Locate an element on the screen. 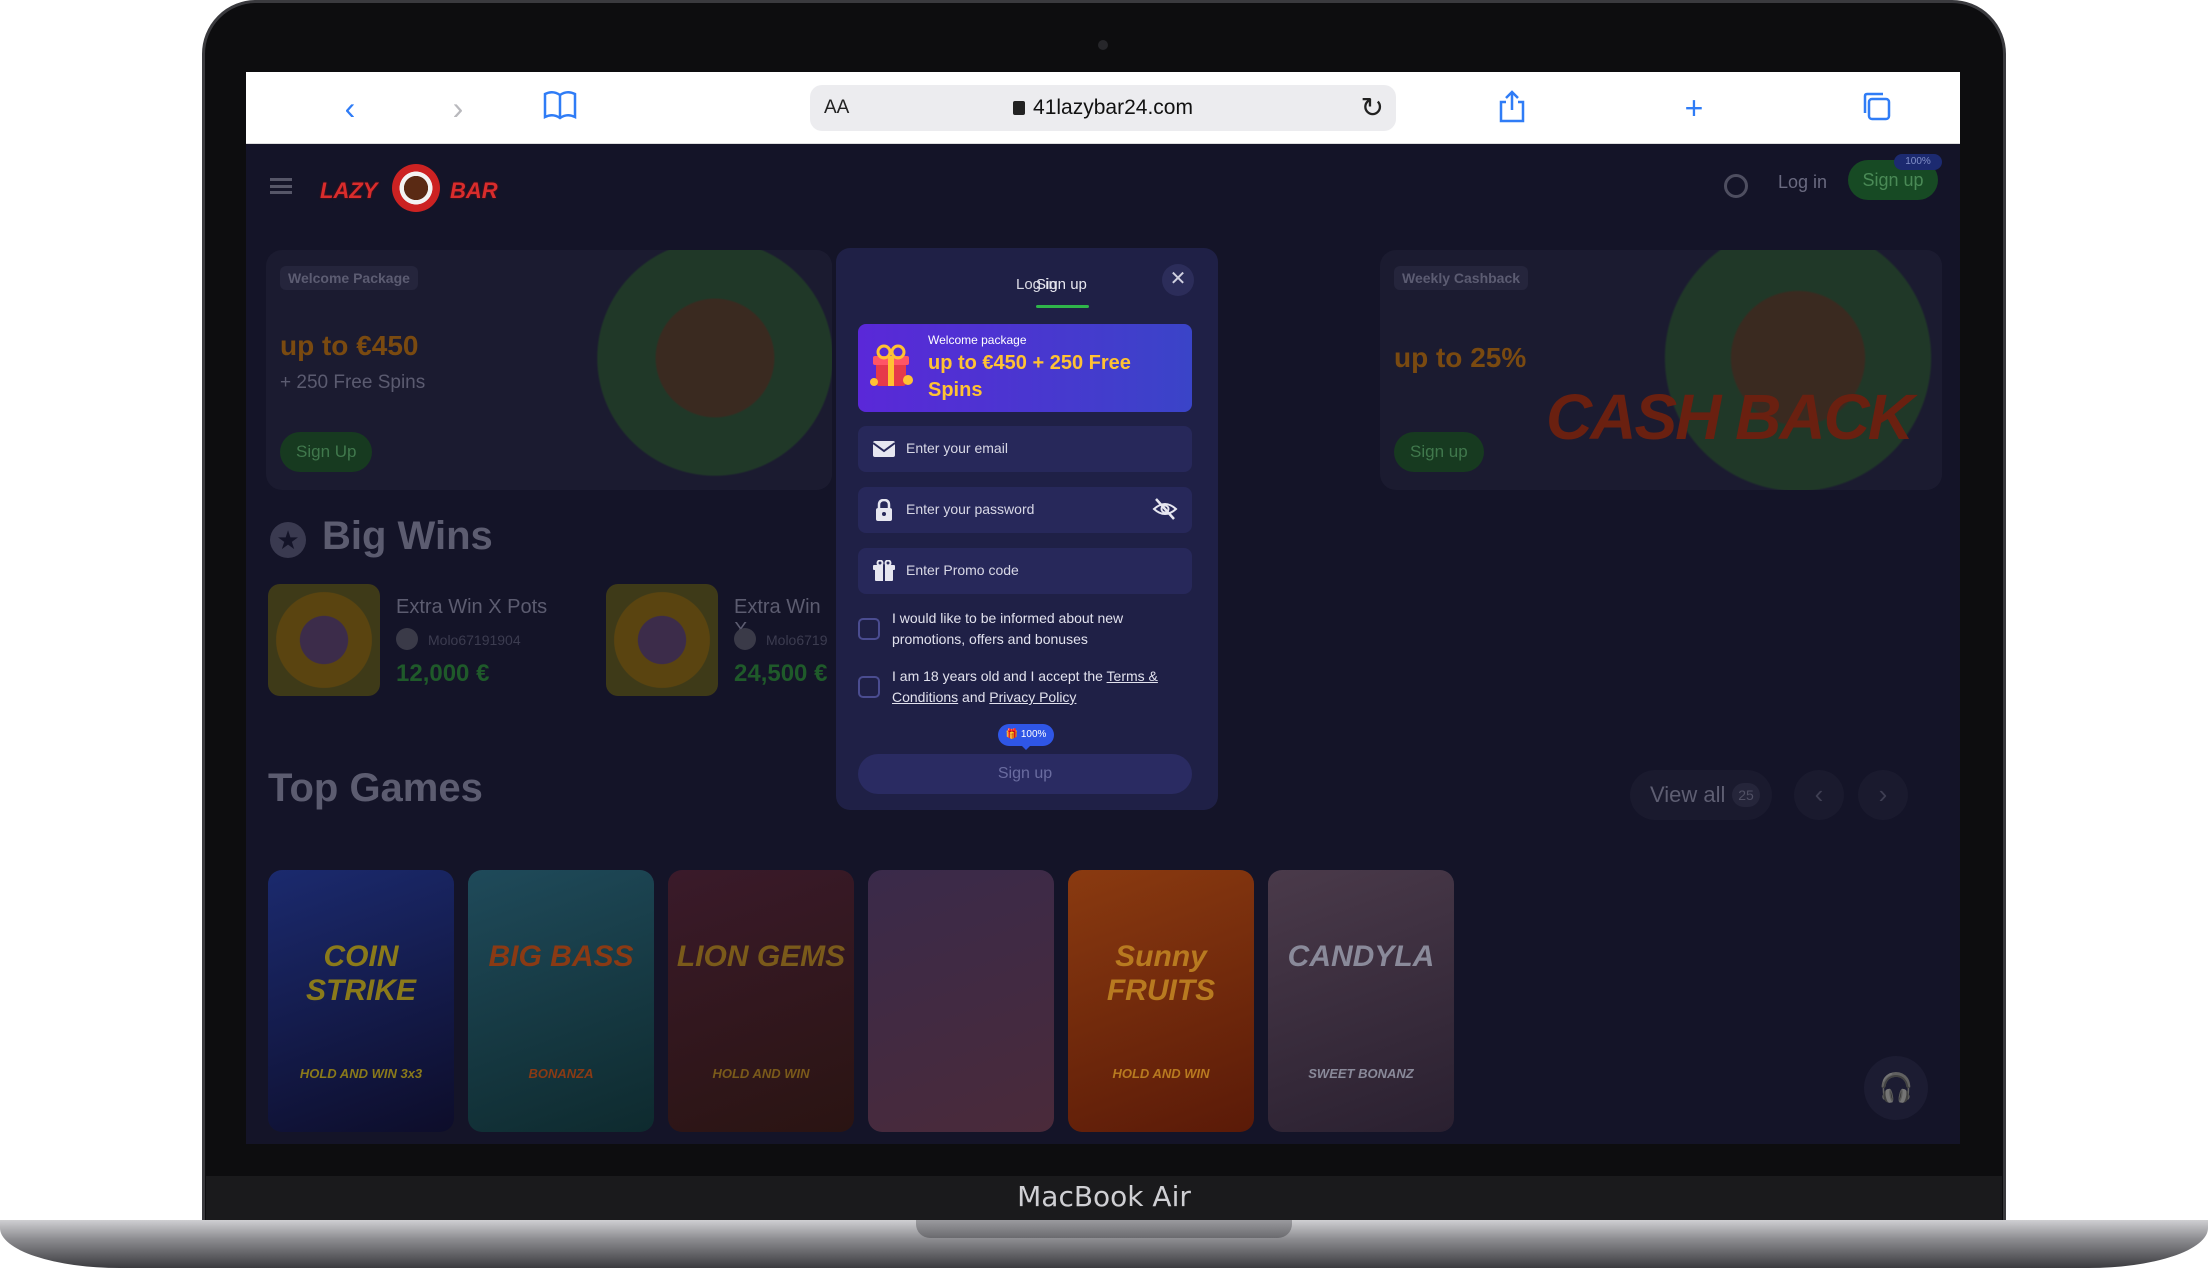  game-subtitle: BONANZA is located at coordinates (561, 1073).